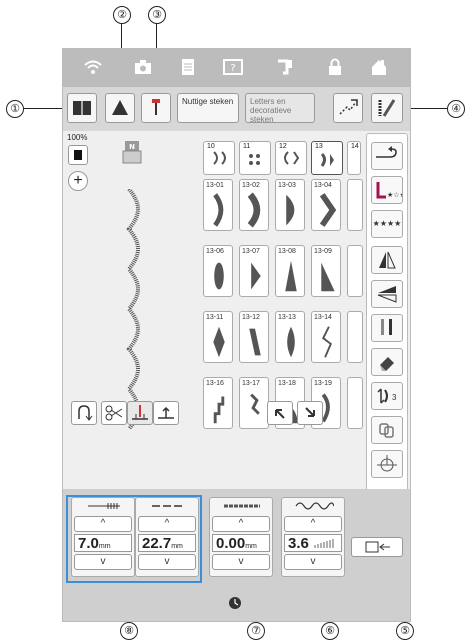 The image size is (467, 643). I want to click on reverse-stitch-icon, so click(85, 413).